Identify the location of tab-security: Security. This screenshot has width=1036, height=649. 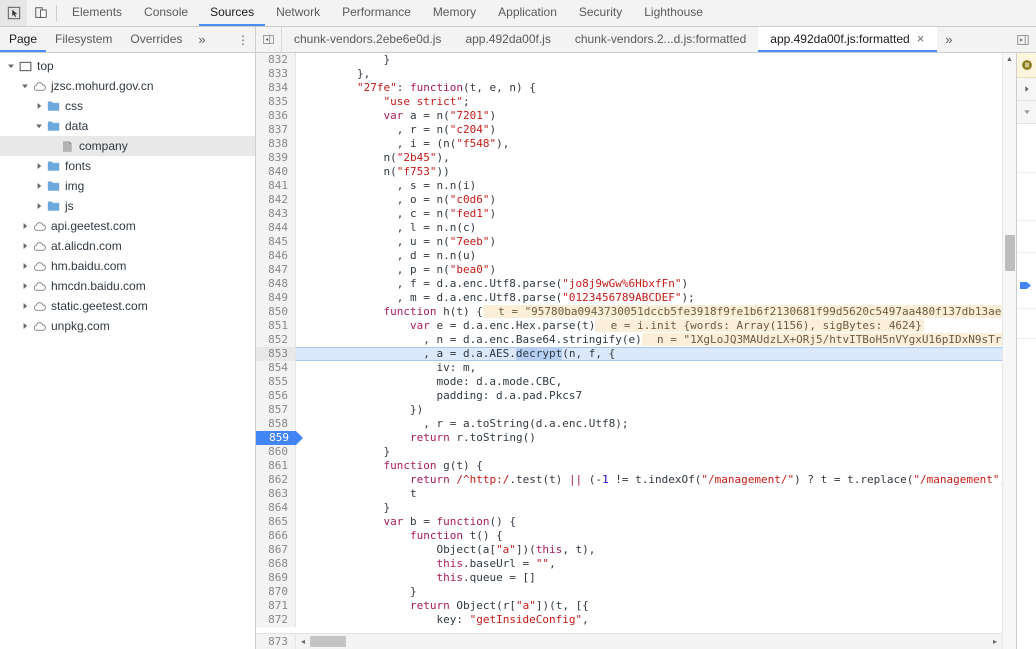
(600, 13).